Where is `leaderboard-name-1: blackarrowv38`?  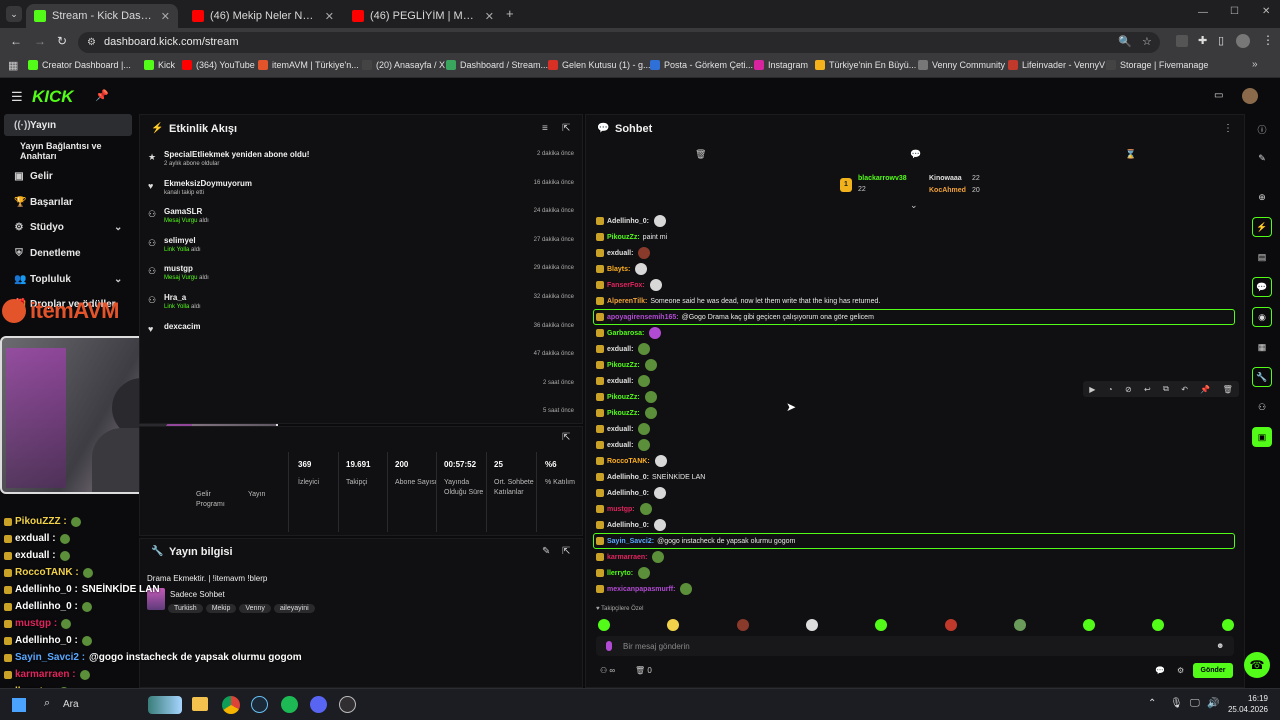
leaderboard-name-1: blackarrowv38 is located at coordinates (882, 178).